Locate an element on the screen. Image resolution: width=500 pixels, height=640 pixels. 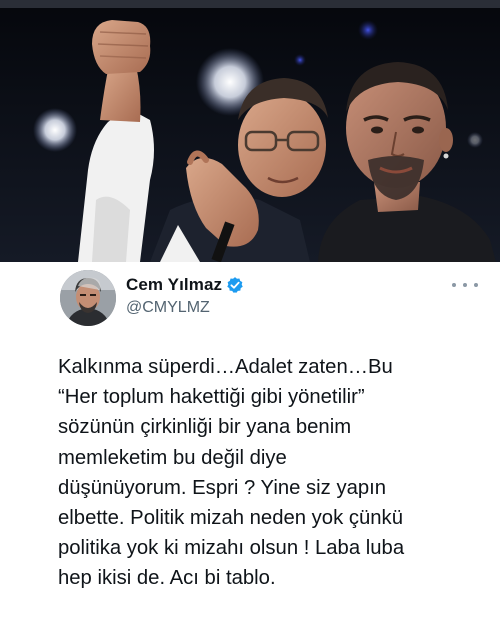
user-info: Cem Yılmaz @CMYLMZ is located at coordinates (185, 295).